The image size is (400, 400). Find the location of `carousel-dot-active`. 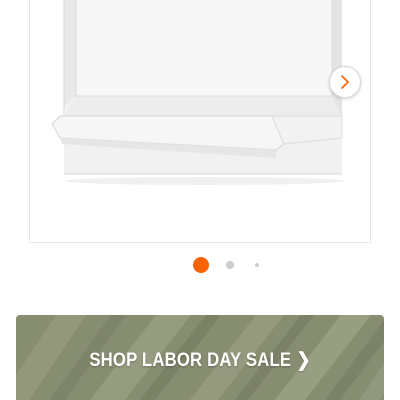

carousel-dot-active is located at coordinates (201, 265).